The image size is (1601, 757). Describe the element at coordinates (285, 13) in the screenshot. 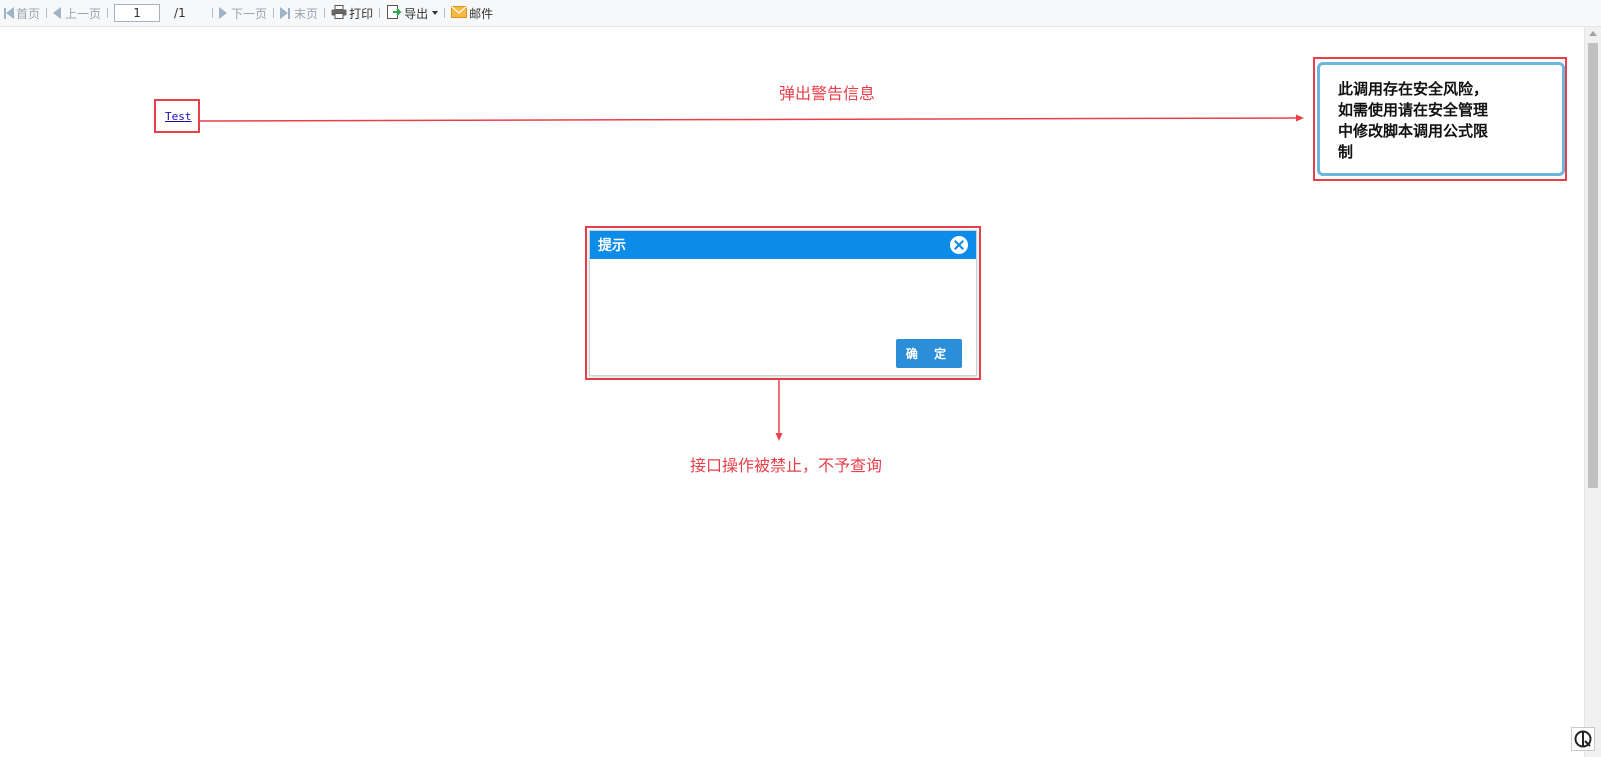

I see `last-page-icon` at that location.